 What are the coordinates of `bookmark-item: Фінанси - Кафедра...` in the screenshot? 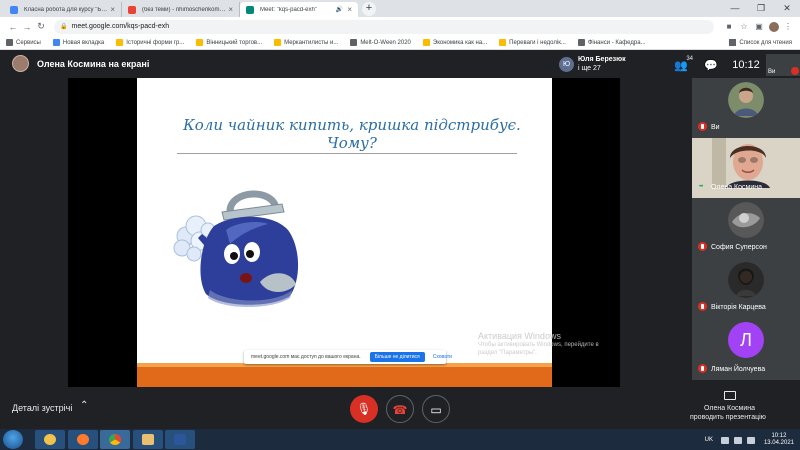 It's located at (611, 42).